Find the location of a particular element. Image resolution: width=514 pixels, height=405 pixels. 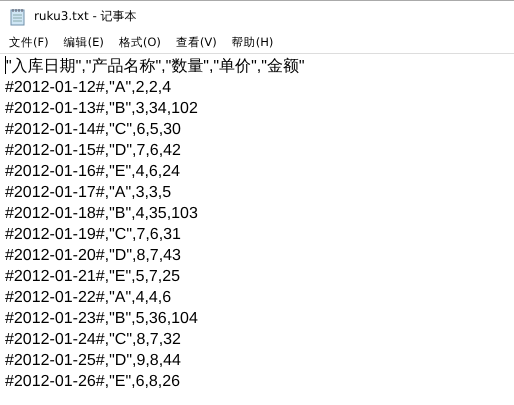

text-line: #2012-01-23#,"B",5,36,104 is located at coordinates (101, 319).